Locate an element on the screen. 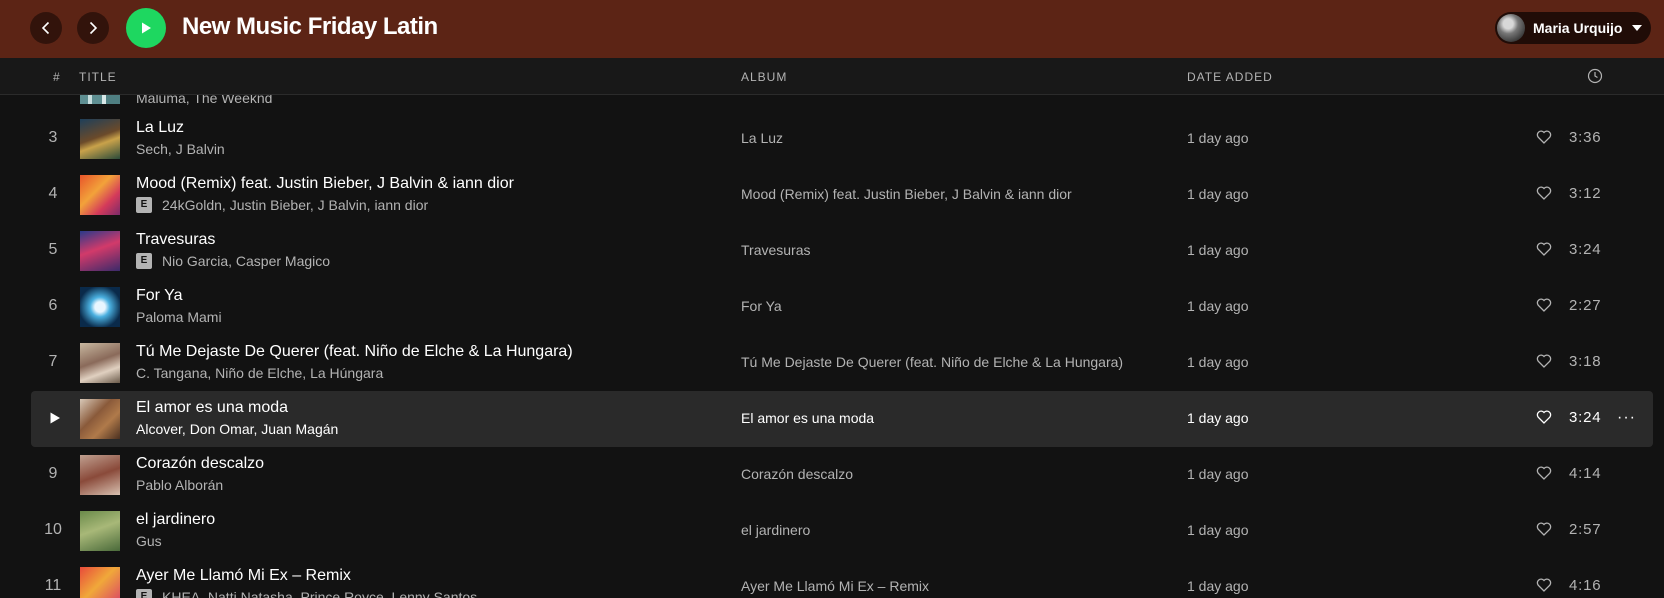  header-date-added: DATE ADDED is located at coordinates (1230, 77).